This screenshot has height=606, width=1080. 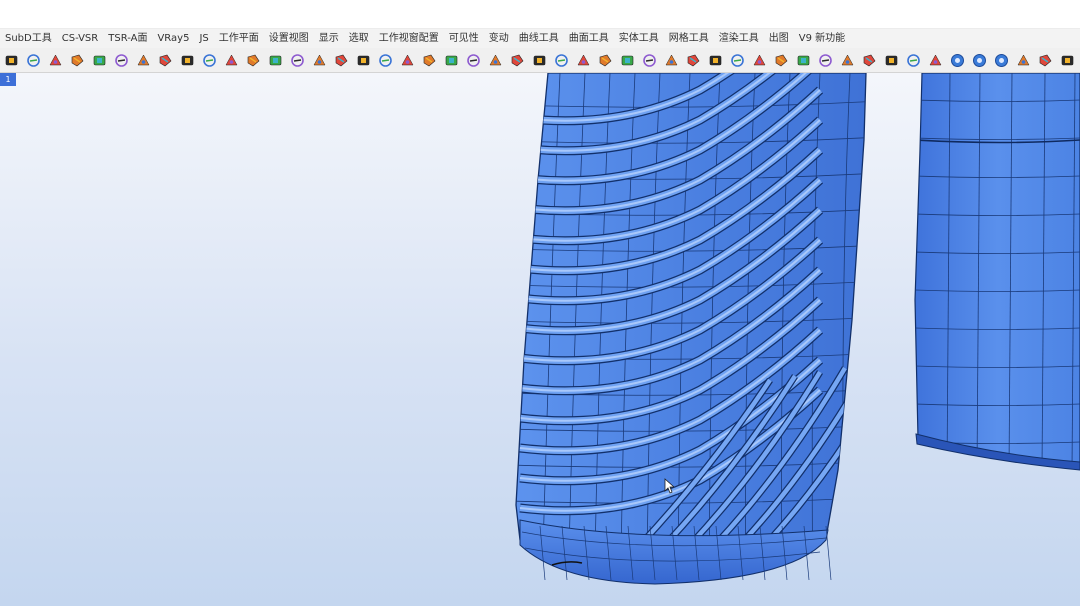 I want to click on tag-icon, so click(x=825, y=60).